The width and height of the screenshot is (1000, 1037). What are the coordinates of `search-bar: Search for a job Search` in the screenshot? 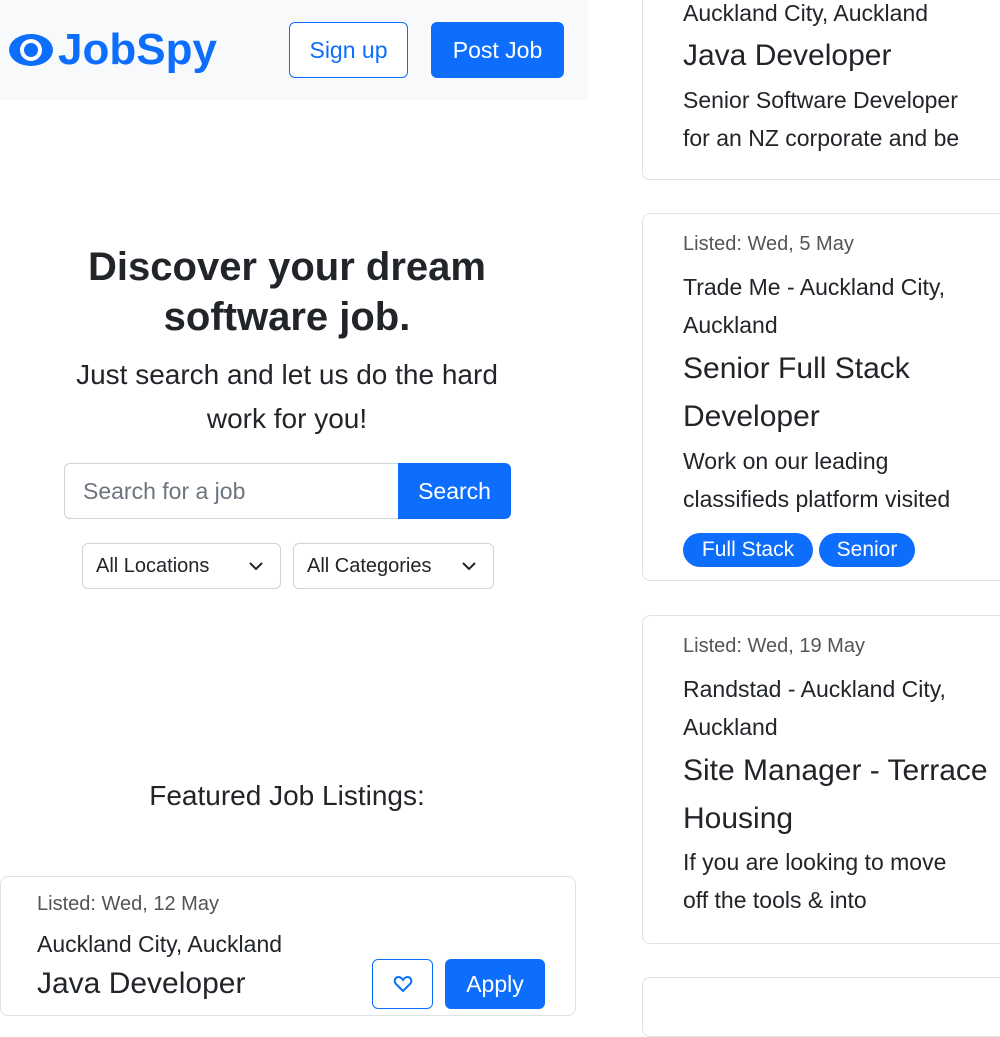 It's located at (287, 491).